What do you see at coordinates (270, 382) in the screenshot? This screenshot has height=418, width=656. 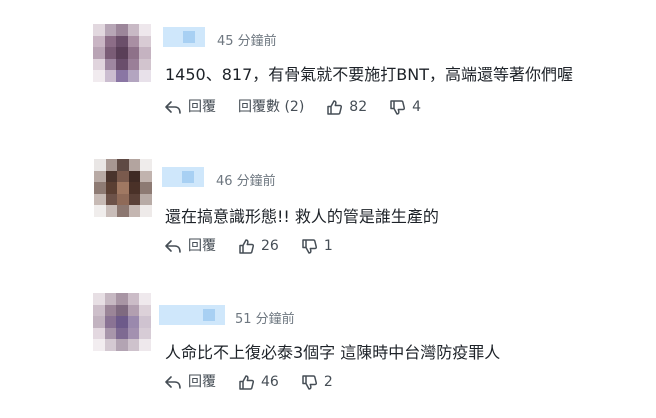 I see `like-count: 46` at bounding box center [270, 382].